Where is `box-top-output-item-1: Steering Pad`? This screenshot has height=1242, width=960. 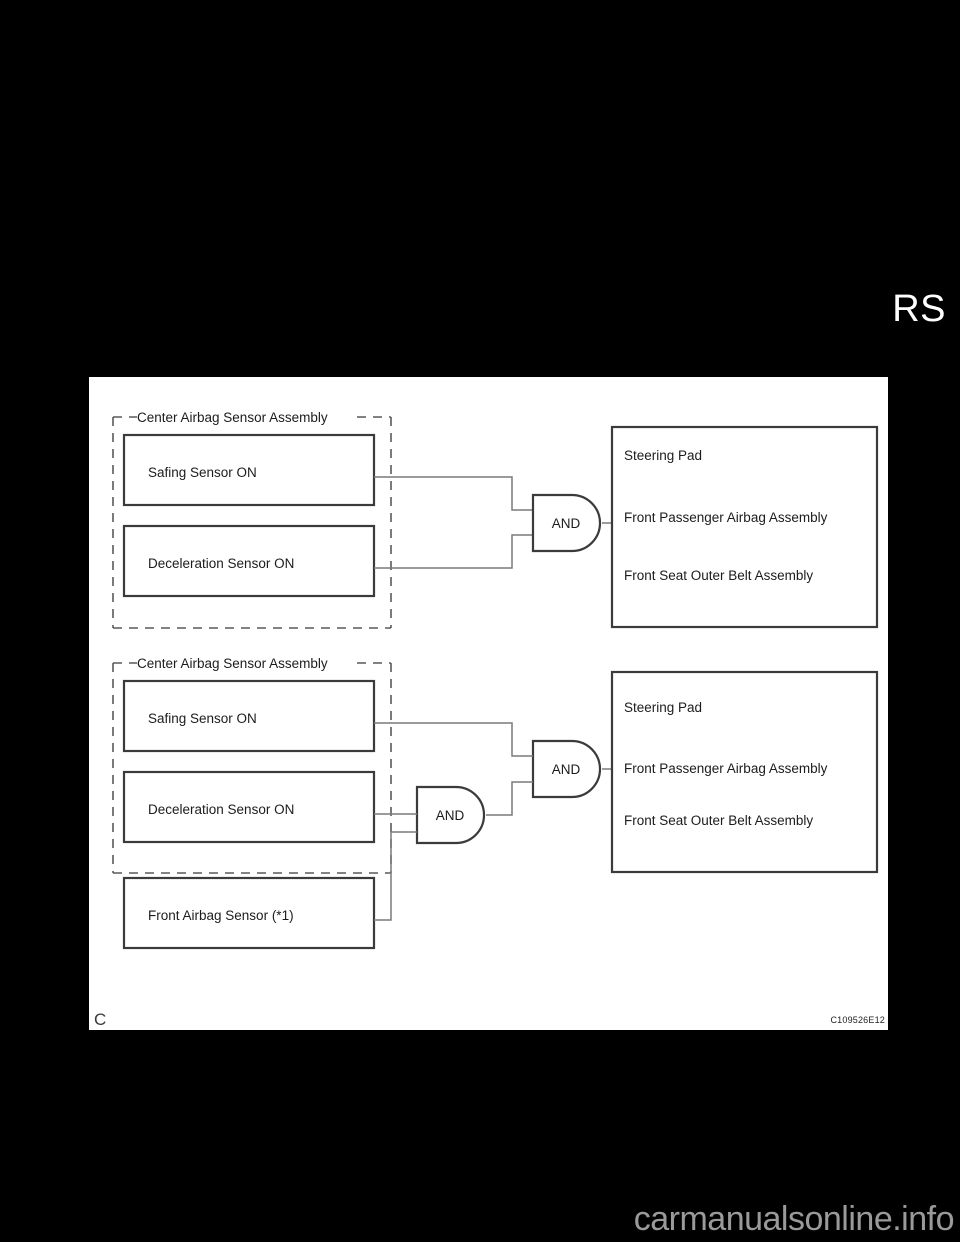 box-top-output-item-1: Steering Pad is located at coordinates (663, 455).